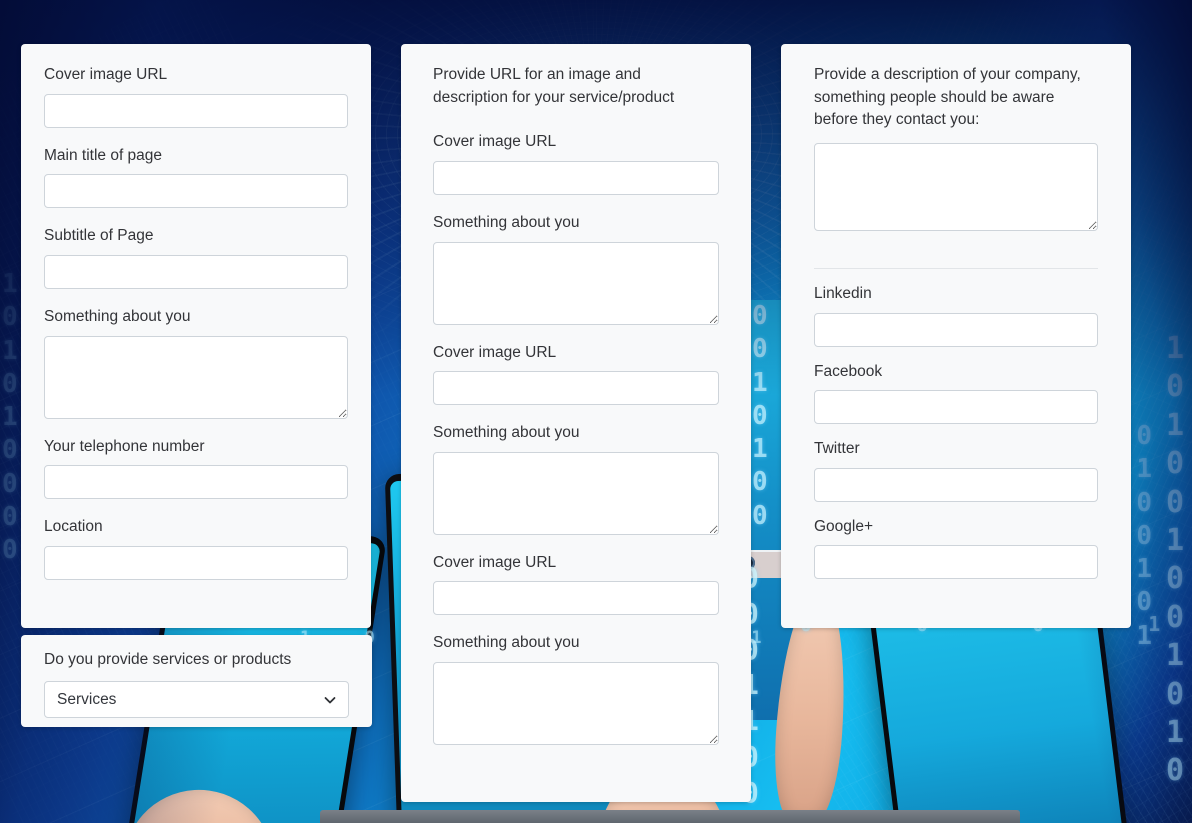 This screenshot has width=1192, height=823. What do you see at coordinates (196, 562) in the screenshot?
I see `input-location` at bounding box center [196, 562].